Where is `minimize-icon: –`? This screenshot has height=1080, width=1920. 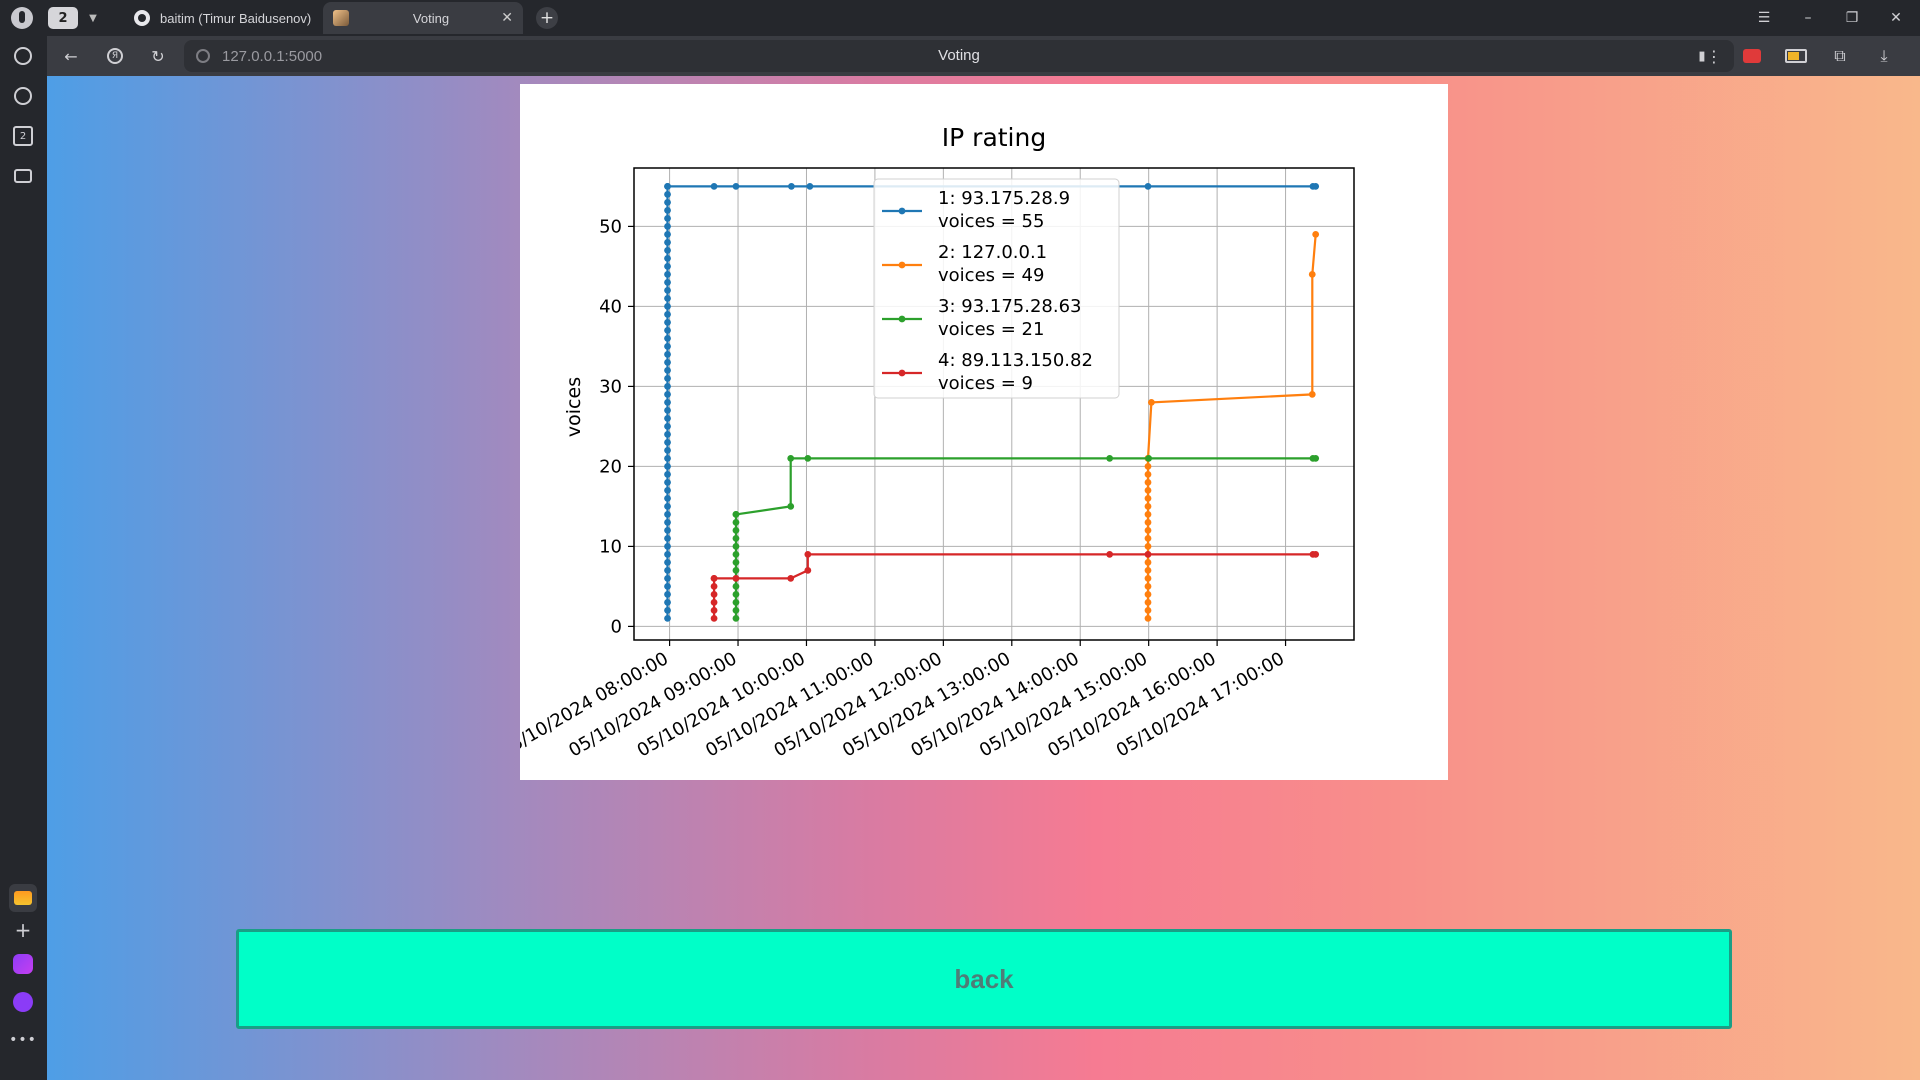
minimize-icon: – is located at coordinates (1808, 18).